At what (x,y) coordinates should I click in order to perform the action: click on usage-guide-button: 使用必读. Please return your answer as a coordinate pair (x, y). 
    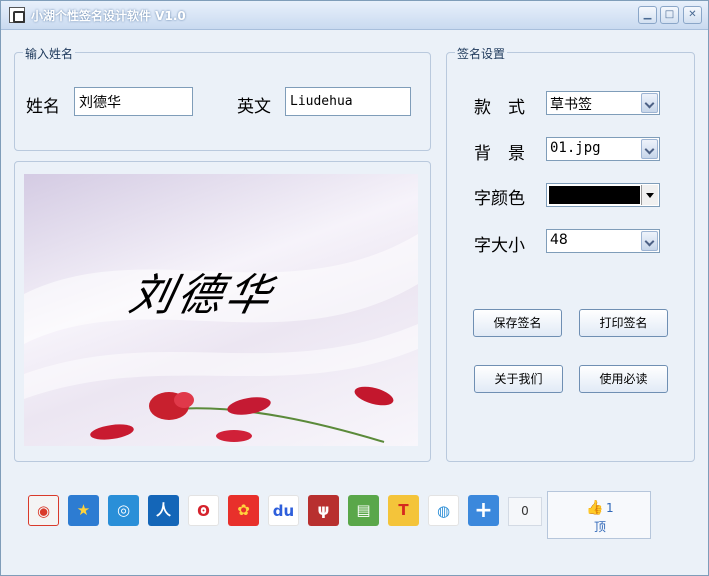
    Looking at the image, I should click on (623, 379).